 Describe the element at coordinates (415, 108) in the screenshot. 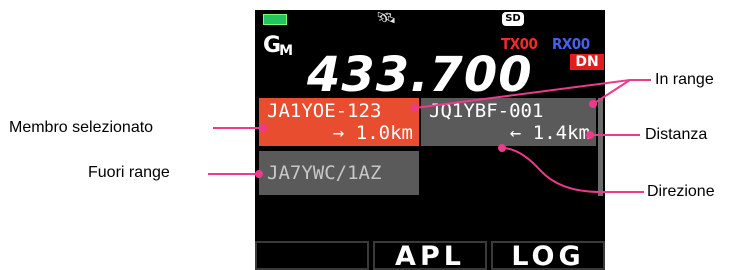

I see `callout-dot-in-range-left` at that location.